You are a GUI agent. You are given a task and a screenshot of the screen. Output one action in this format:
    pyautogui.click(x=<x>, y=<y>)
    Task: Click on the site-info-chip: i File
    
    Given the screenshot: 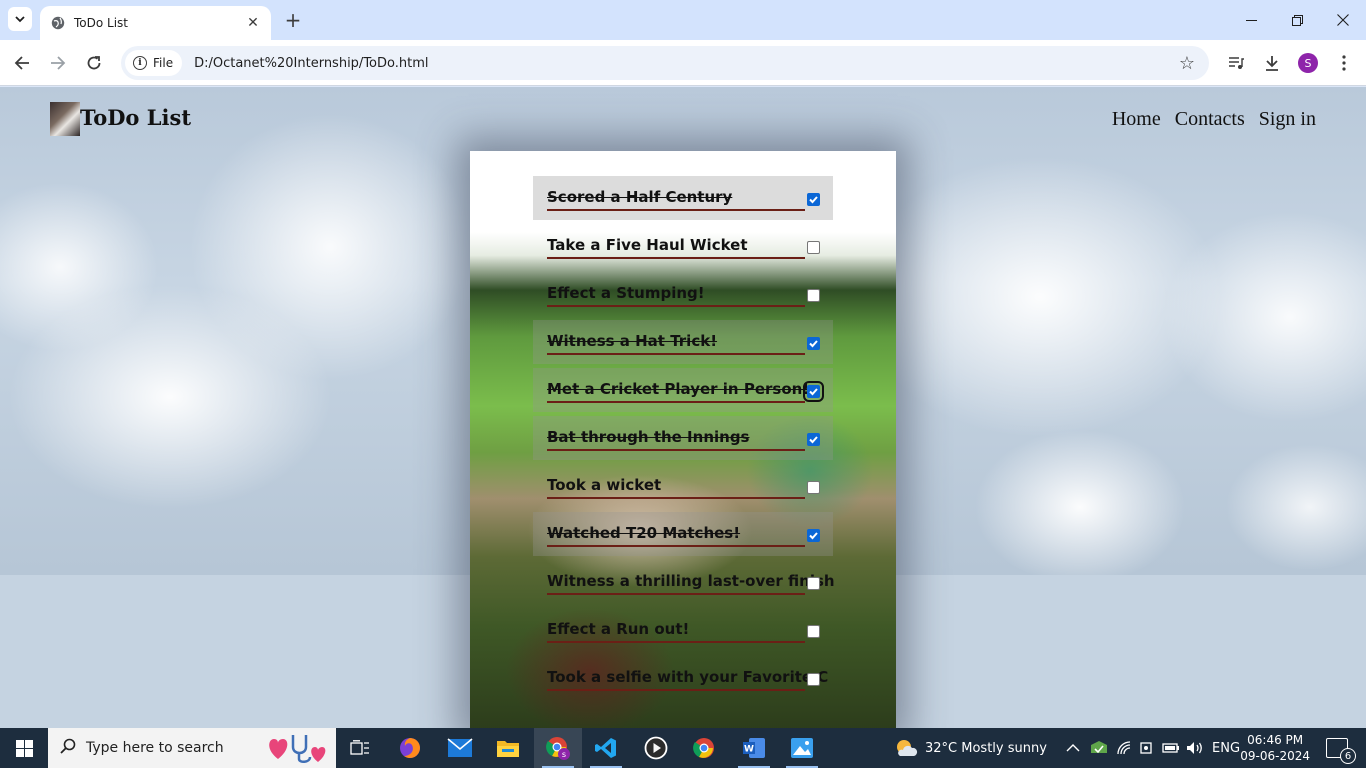 What is the action you would take?
    pyautogui.click(x=154, y=63)
    